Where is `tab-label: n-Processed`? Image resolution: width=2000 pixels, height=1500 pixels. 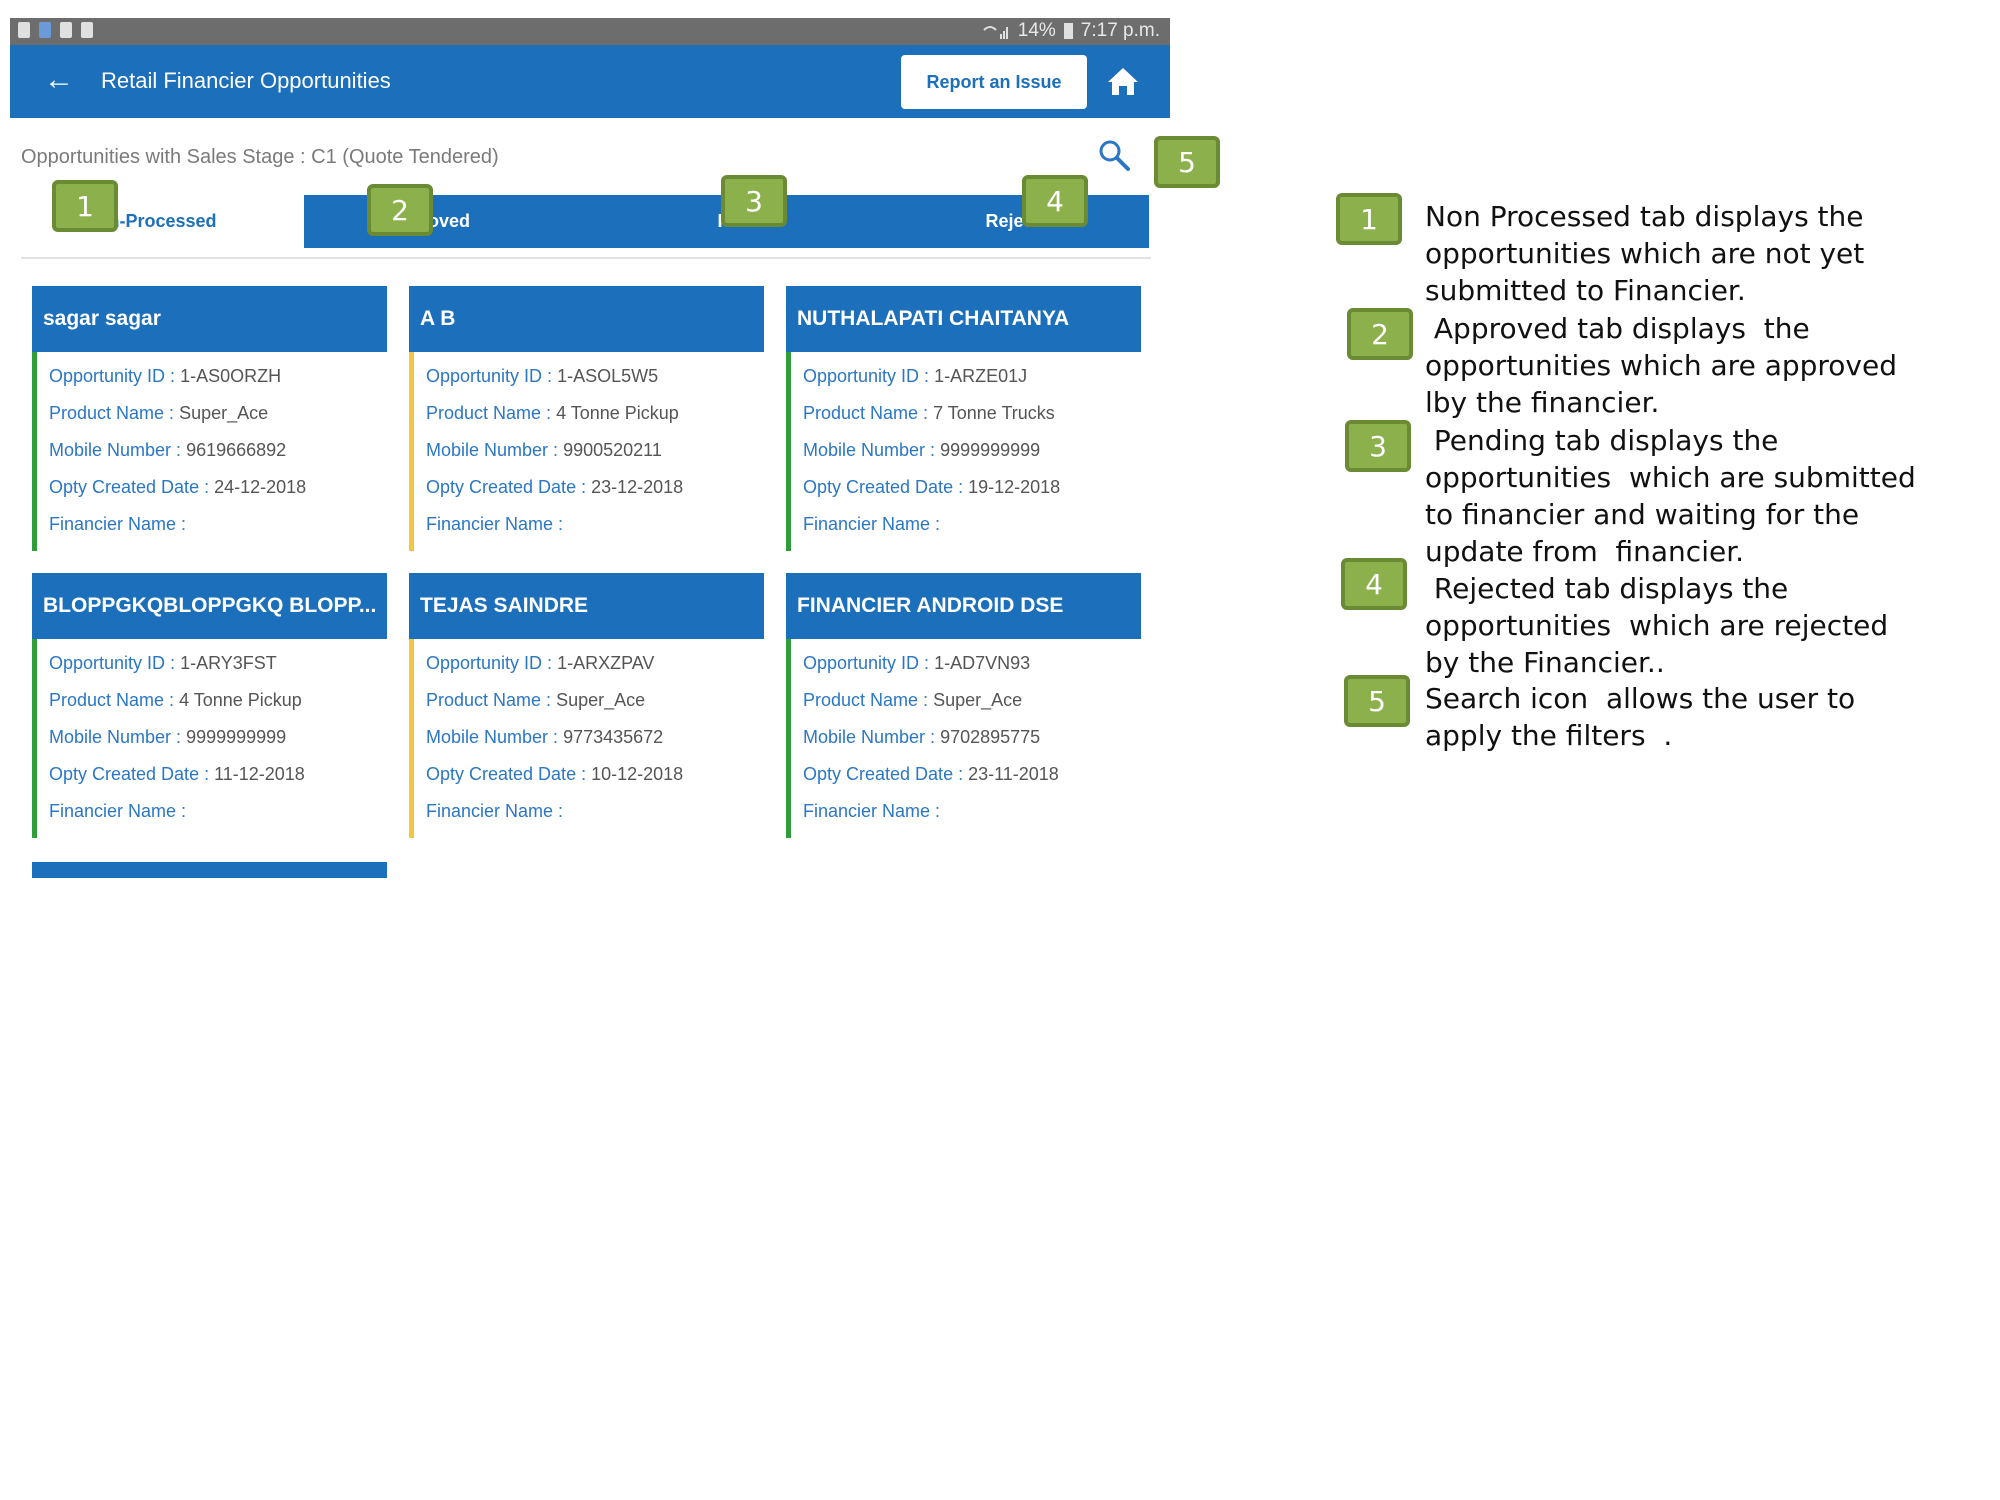 tab-label: n-Processed is located at coordinates (162, 221).